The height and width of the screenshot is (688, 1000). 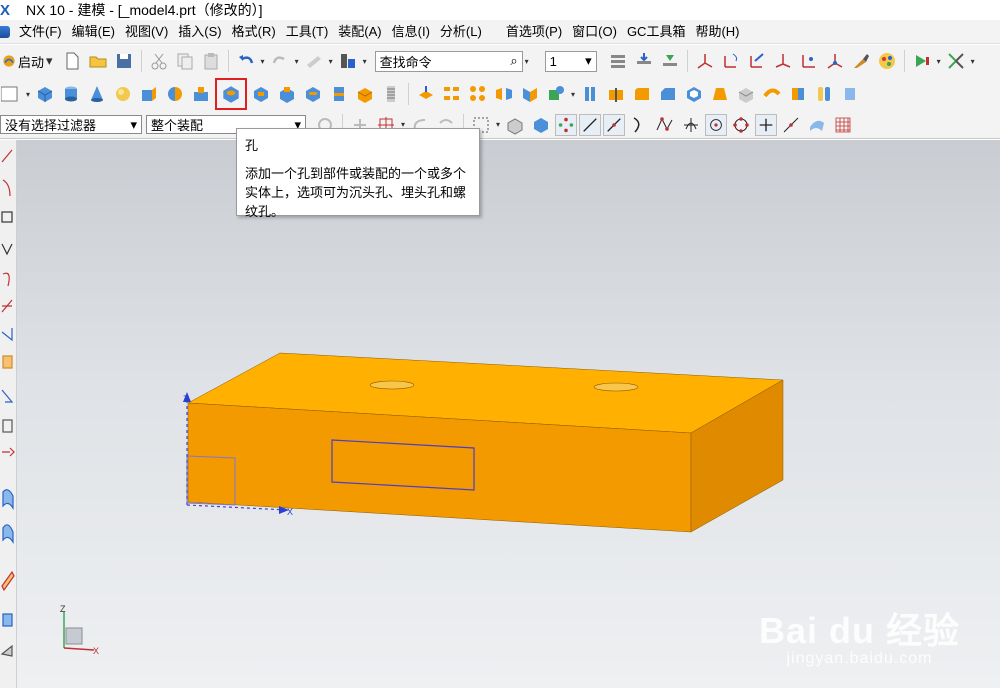 I want to click on boolean-dropdown-icon: ▾, so click(x=573, y=94).